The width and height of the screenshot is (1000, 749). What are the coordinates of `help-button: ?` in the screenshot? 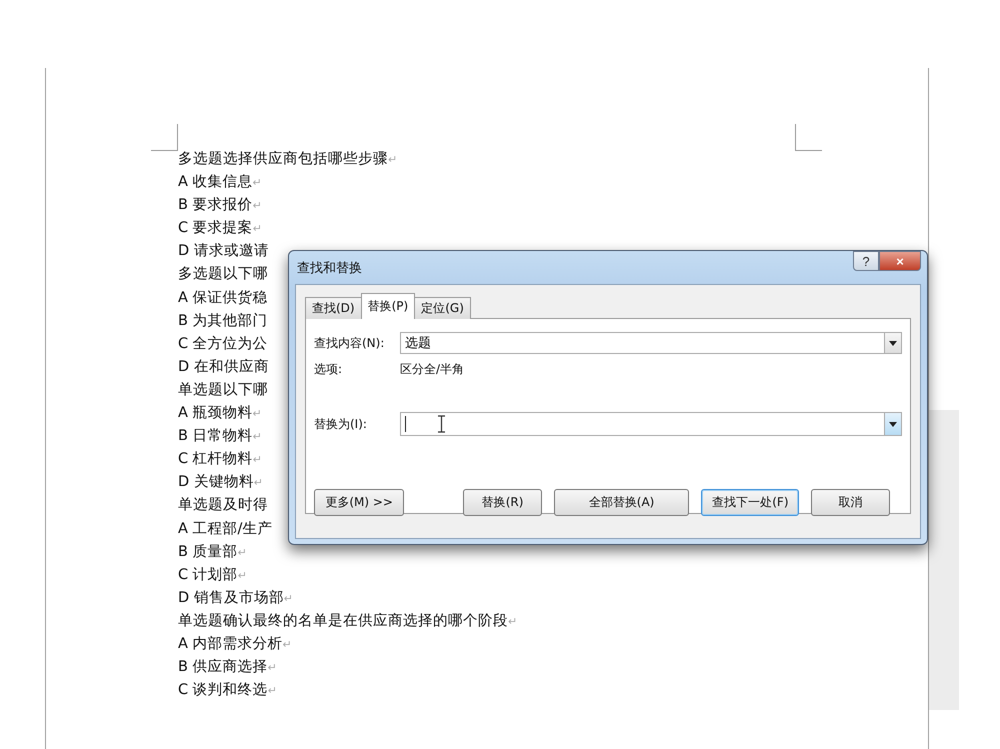 It's located at (866, 261).